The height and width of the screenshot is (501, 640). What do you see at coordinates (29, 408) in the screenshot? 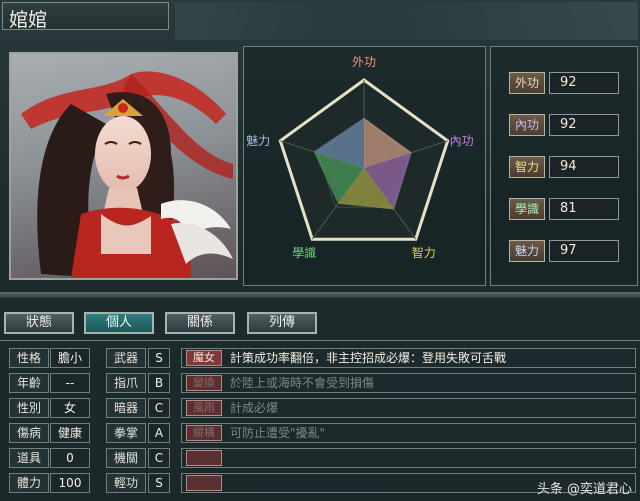
I see `info-label-gender: 性別` at bounding box center [29, 408].